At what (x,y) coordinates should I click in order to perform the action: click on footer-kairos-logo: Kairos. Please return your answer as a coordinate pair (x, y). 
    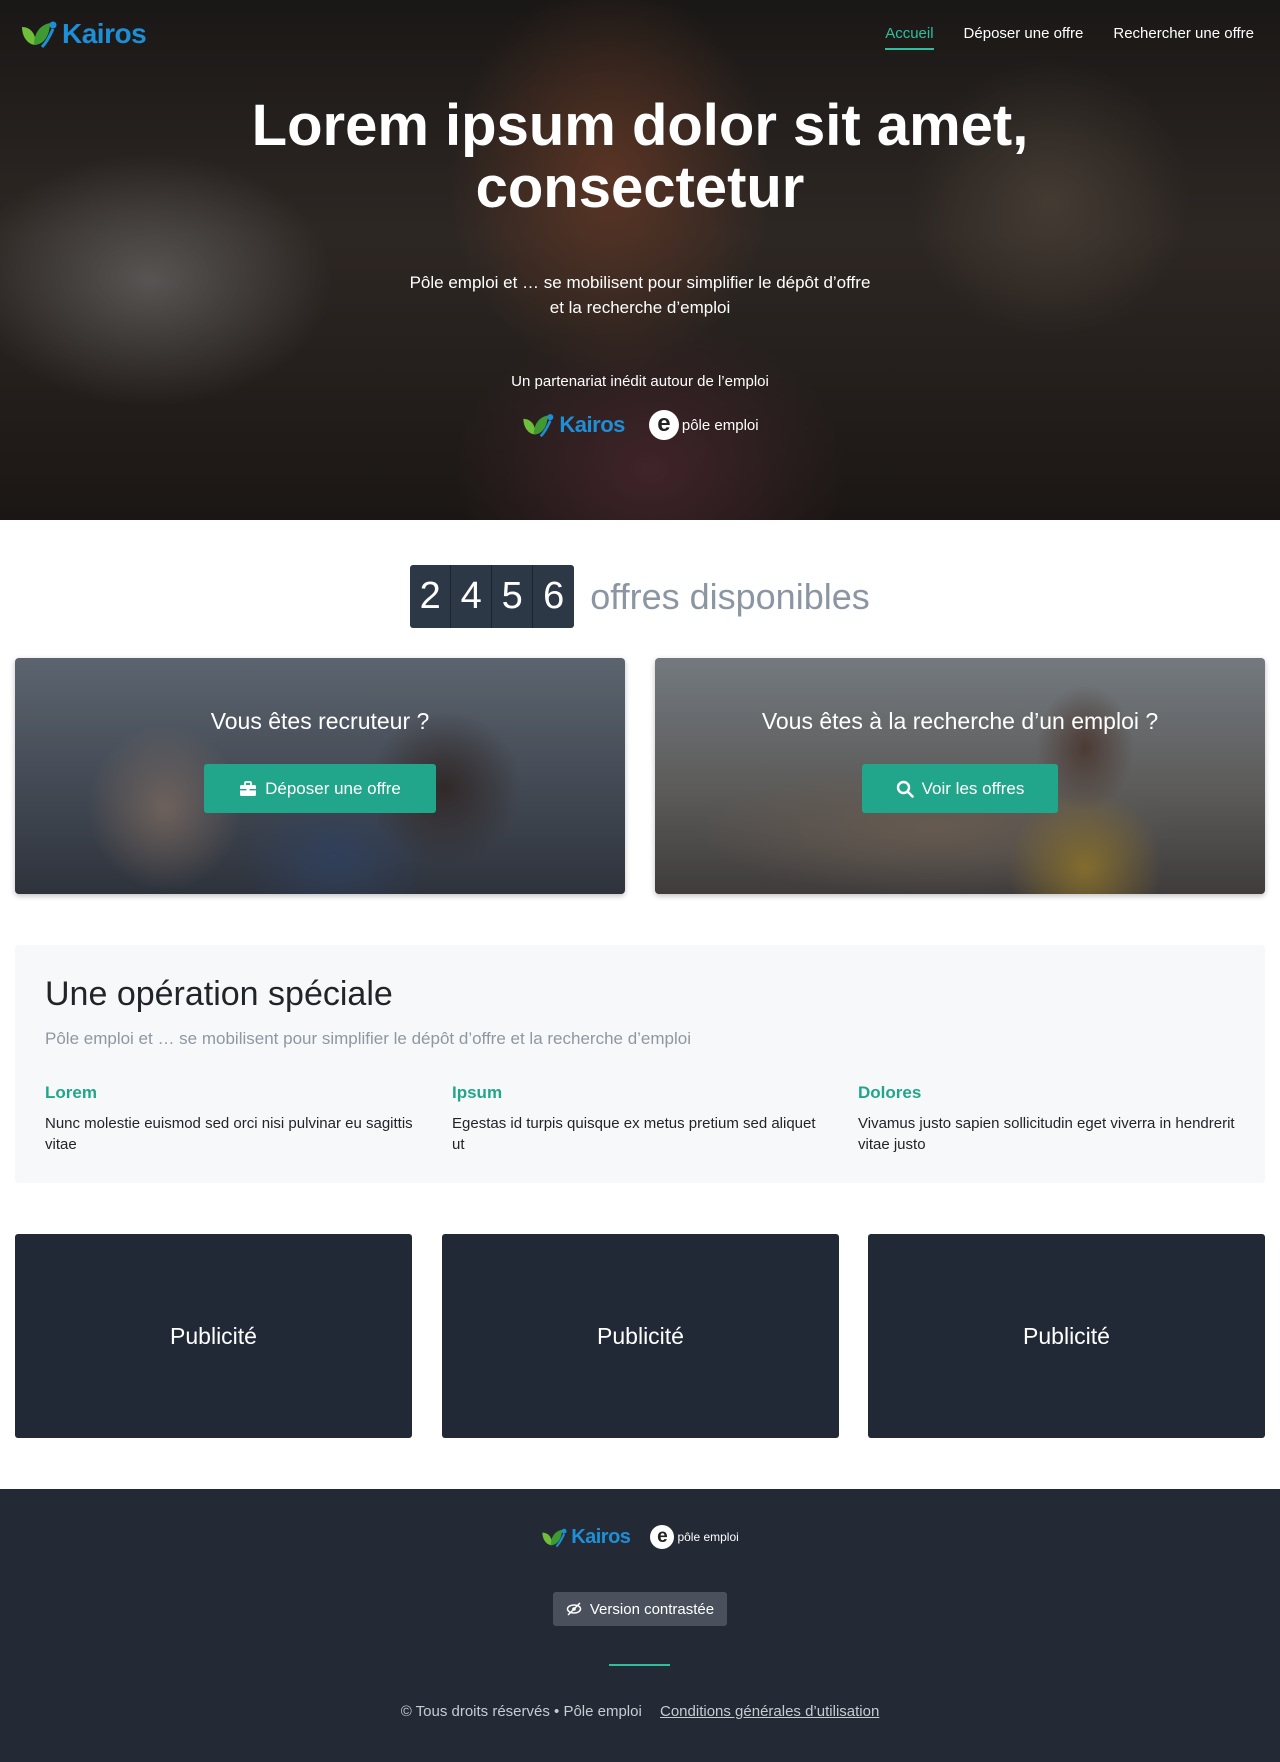
    Looking at the image, I should click on (586, 1537).